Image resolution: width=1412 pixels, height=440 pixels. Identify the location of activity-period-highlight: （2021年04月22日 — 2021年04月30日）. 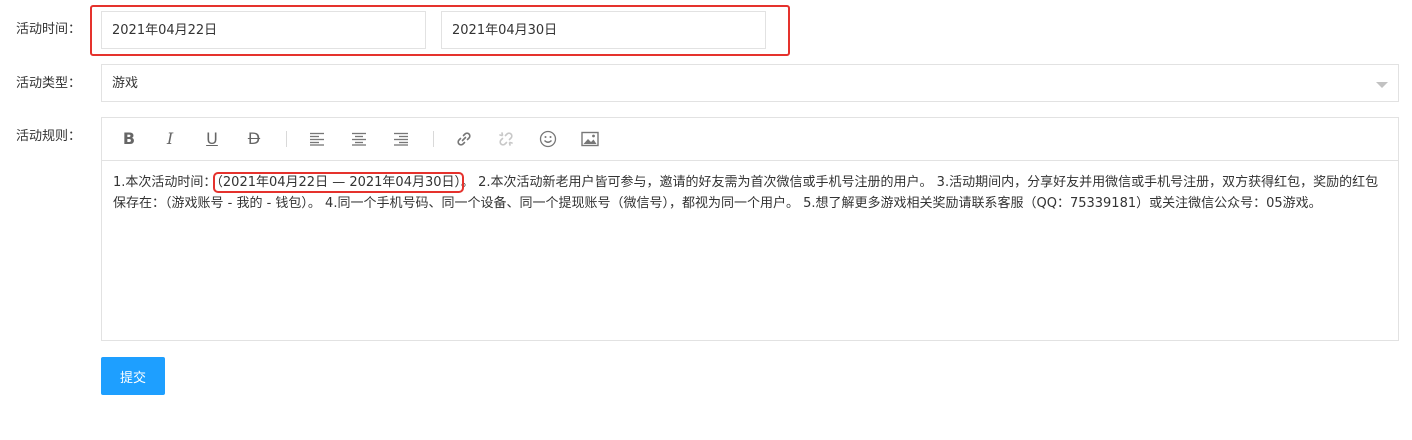
(339, 182).